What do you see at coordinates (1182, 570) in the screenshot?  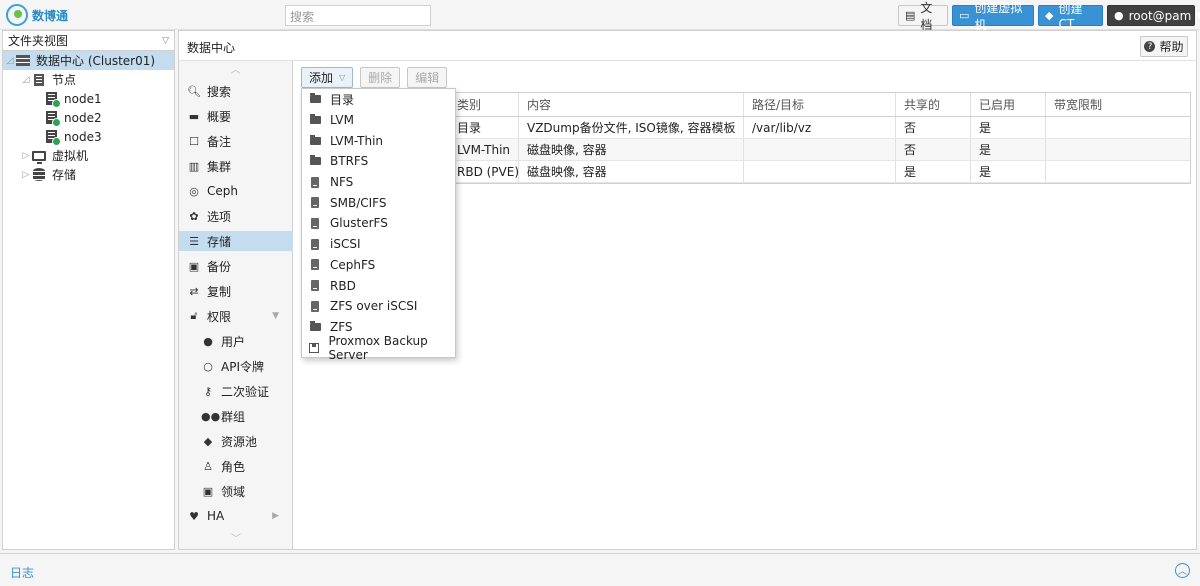 I see `expand-log-icon: ︿` at bounding box center [1182, 570].